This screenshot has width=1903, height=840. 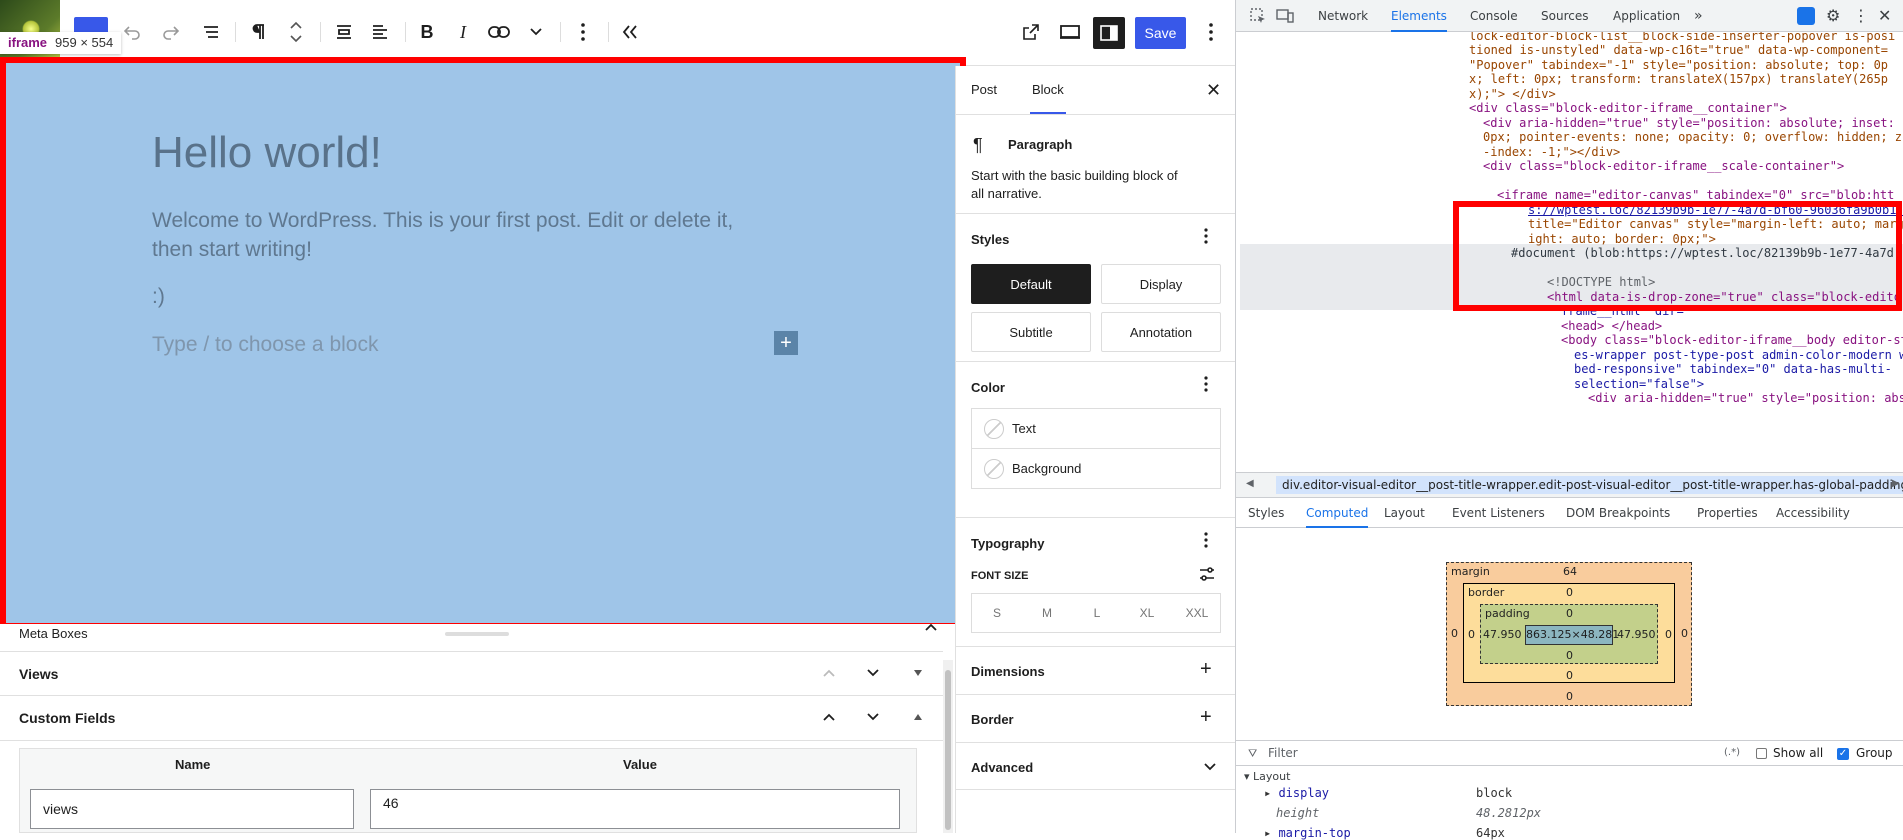 I want to click on box-model-border-right: 0, so click(x=1668, y=634).